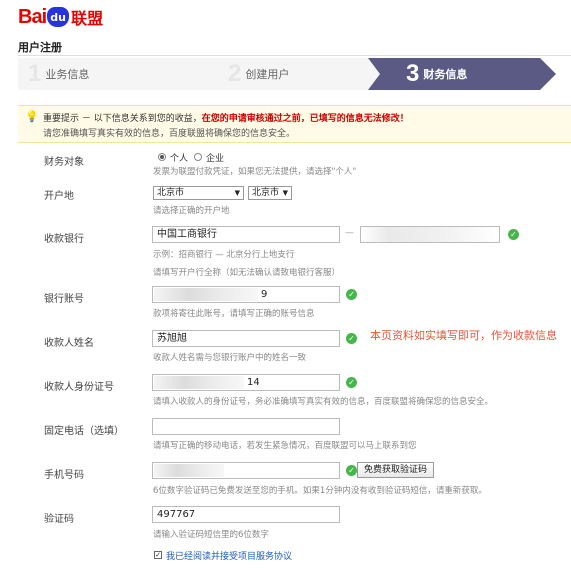 This screenshot has width=571, height=571. What do you see at coordinates (35, 73) in the screenshot?
I see `step-1-number: 1` at bounding box center [35, 73].